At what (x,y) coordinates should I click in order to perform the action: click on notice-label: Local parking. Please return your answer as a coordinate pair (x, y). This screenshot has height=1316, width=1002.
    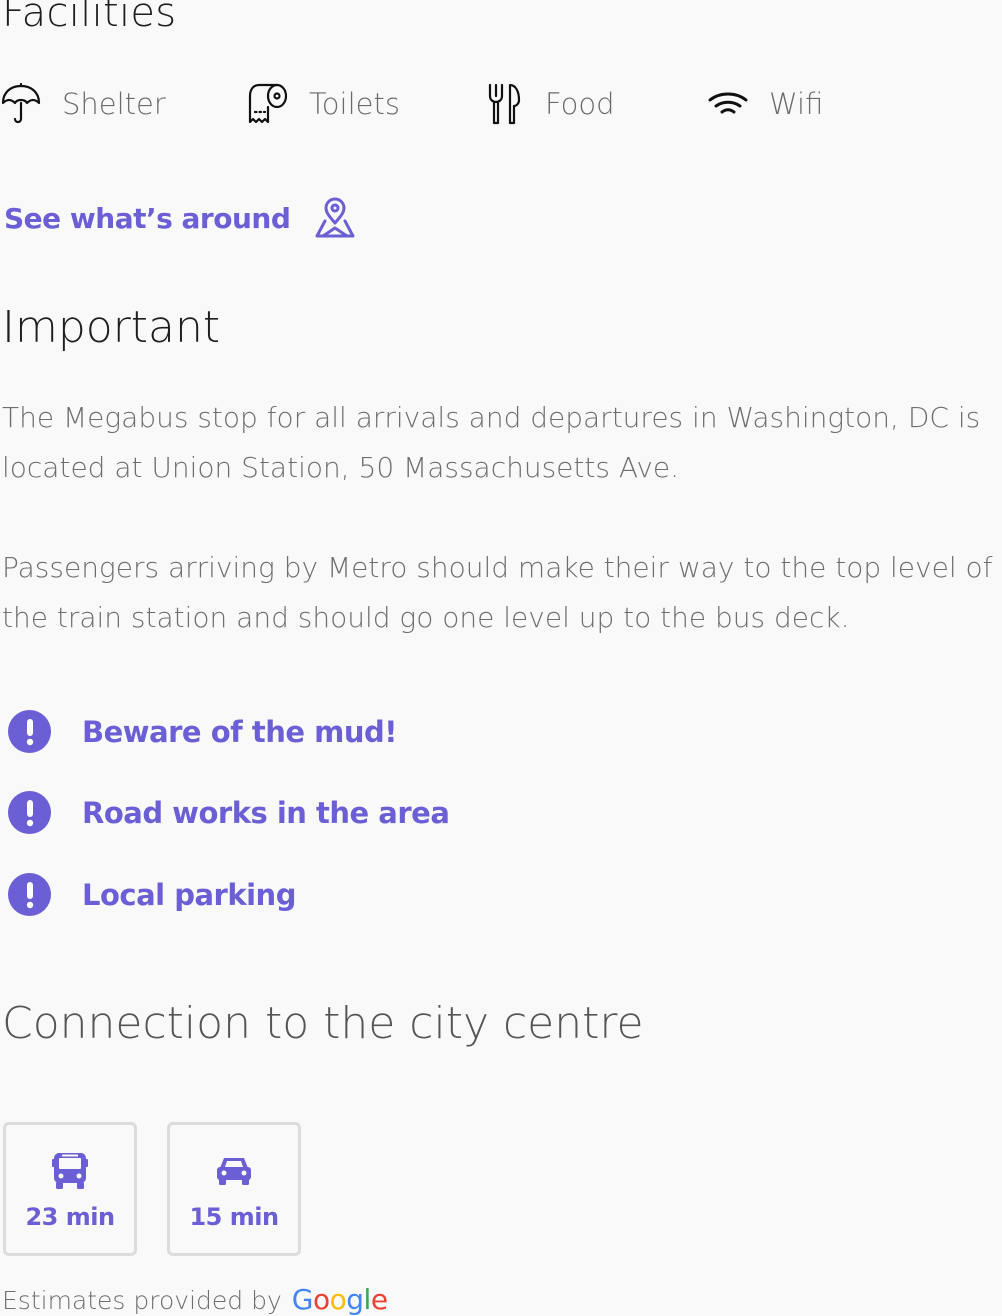
    Looking at the image, I should click on (189, 894).